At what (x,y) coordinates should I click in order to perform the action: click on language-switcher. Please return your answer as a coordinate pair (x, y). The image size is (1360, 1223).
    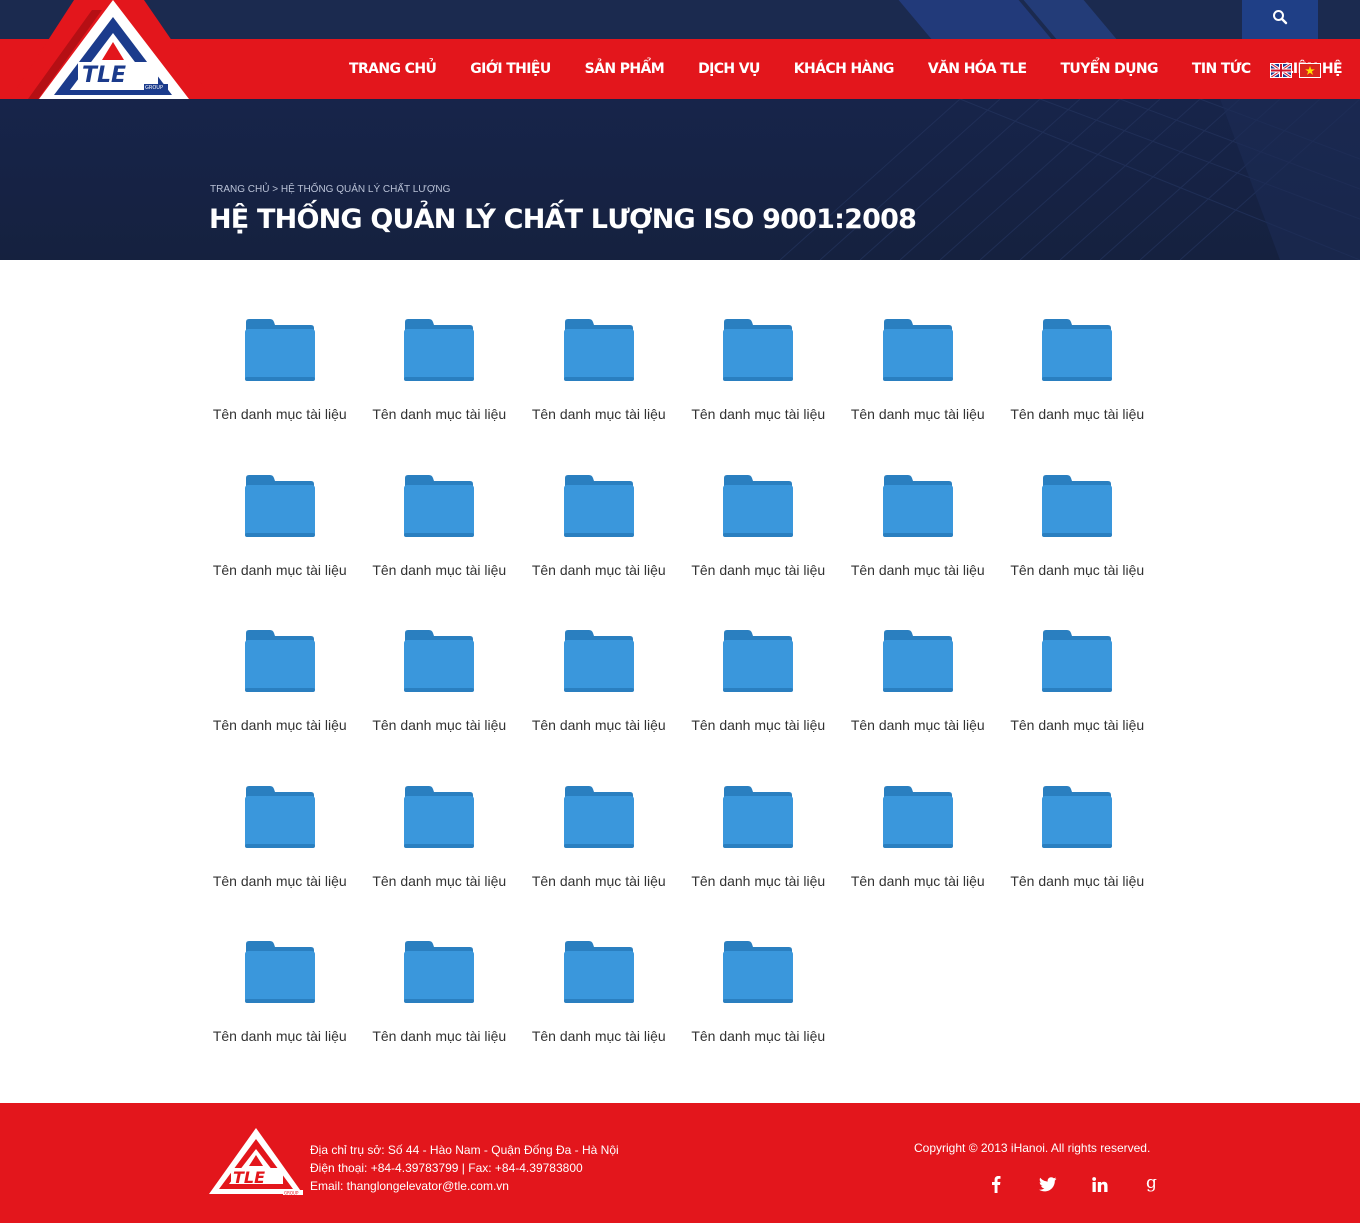
    Looking at the image, I should click on (1295, 70).